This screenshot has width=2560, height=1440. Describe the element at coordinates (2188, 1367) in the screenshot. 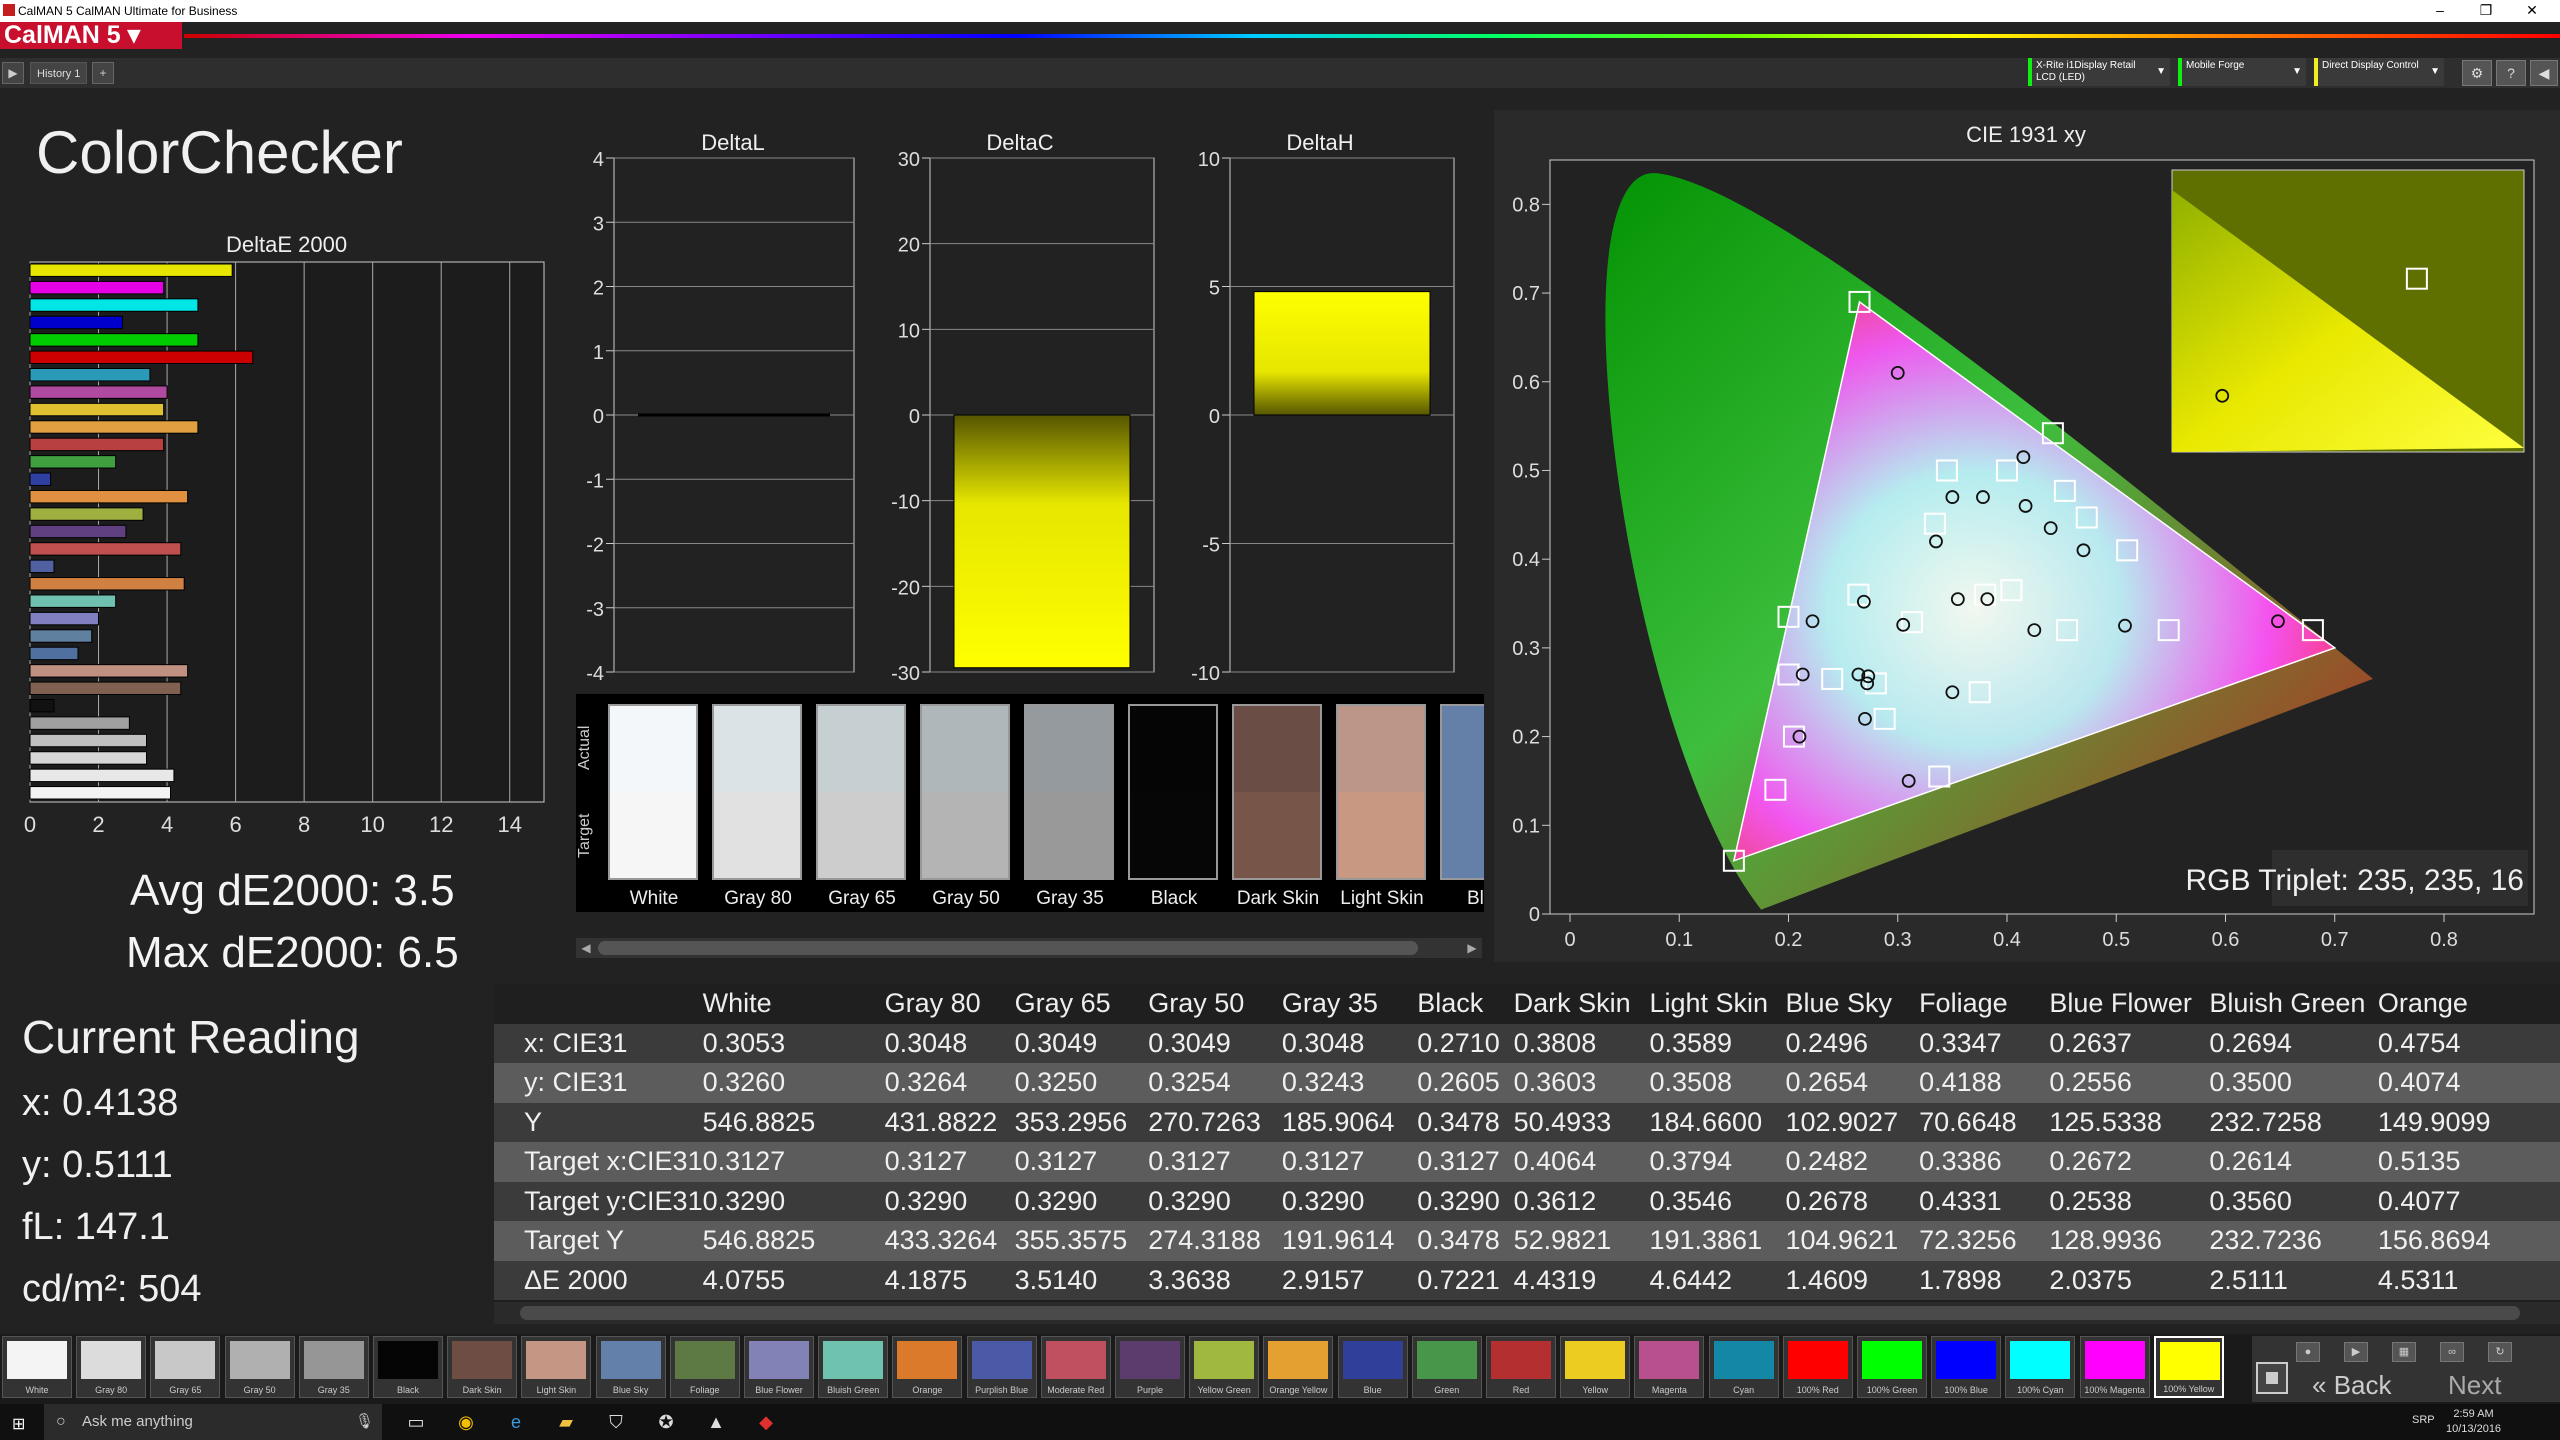

I see `patch-100-yellow: 100% Yellow` at that location.